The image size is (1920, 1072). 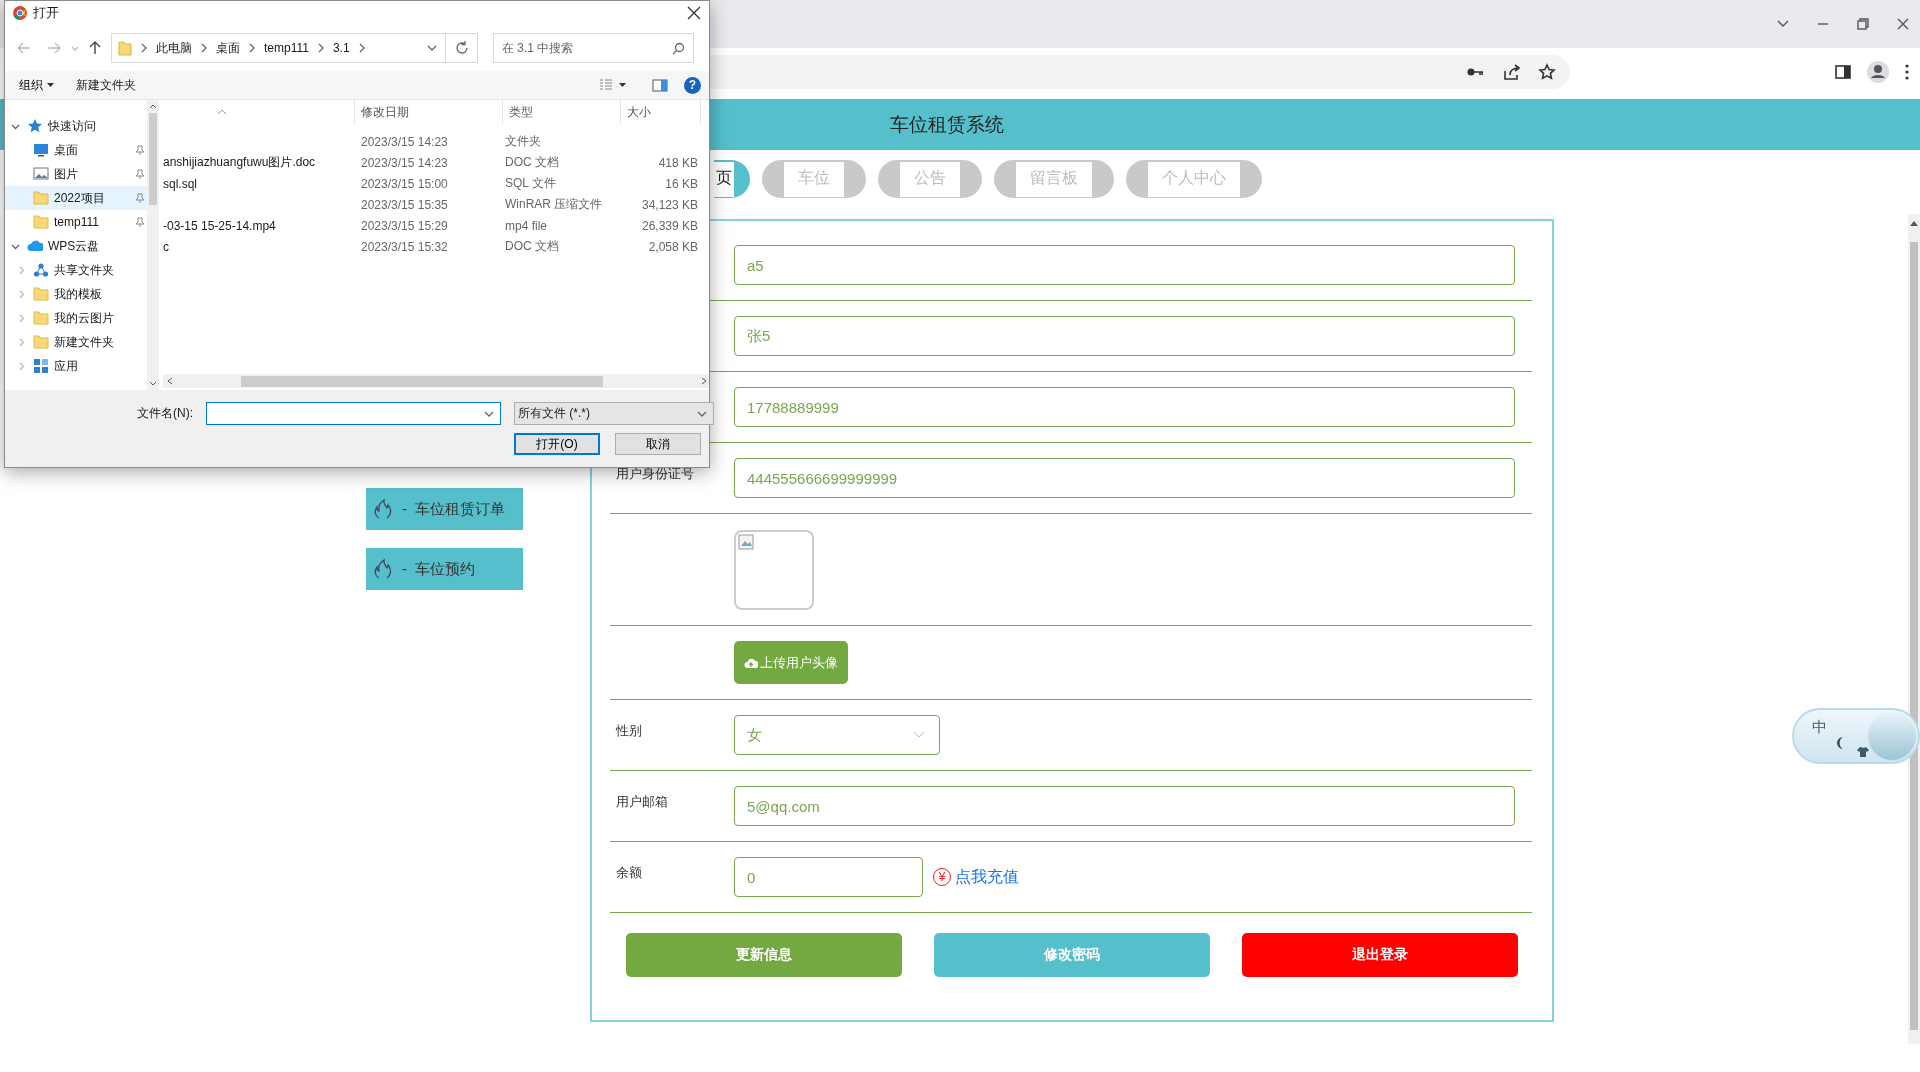 What do you see at coordinates (658, 444) in the screenshot?
I see `dialog-button: 取消` at bounding box center [658, 444].